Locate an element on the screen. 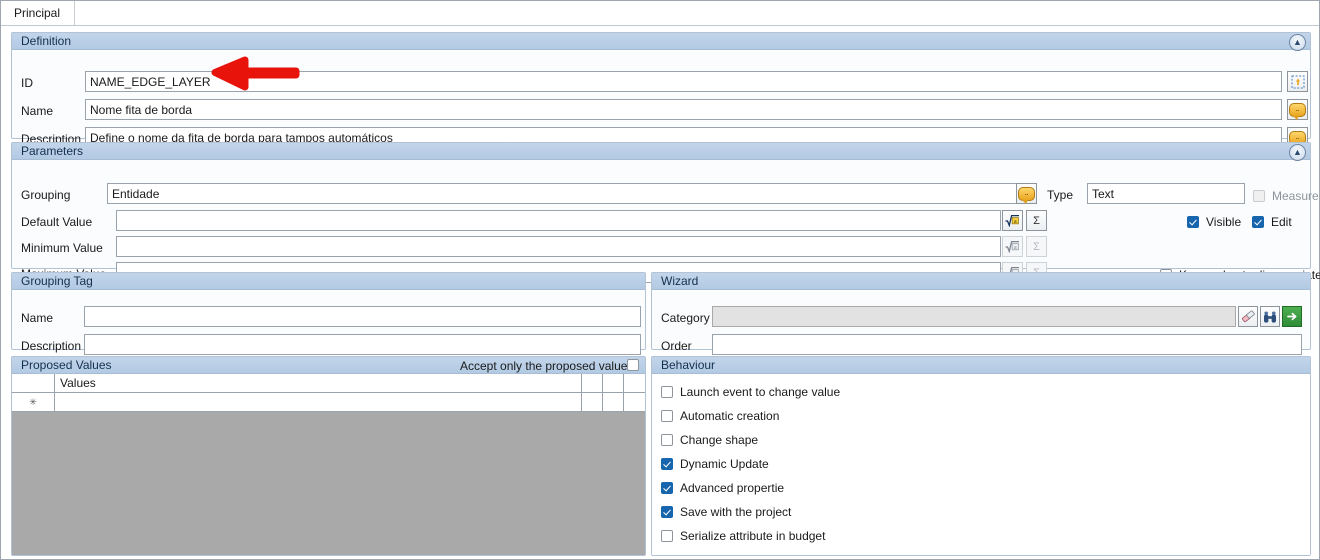 This screenshot has width=1320, height=560. behaviour-item-serialize-attribute: Serialize attribute in budget is located at coordinates (743, 536).